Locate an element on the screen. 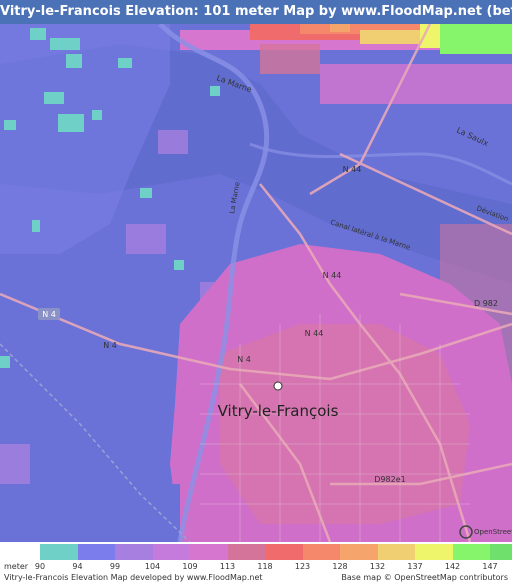 The image size is (512, 582). legend-tick-label: 147 is located at coordinates (490, 566).